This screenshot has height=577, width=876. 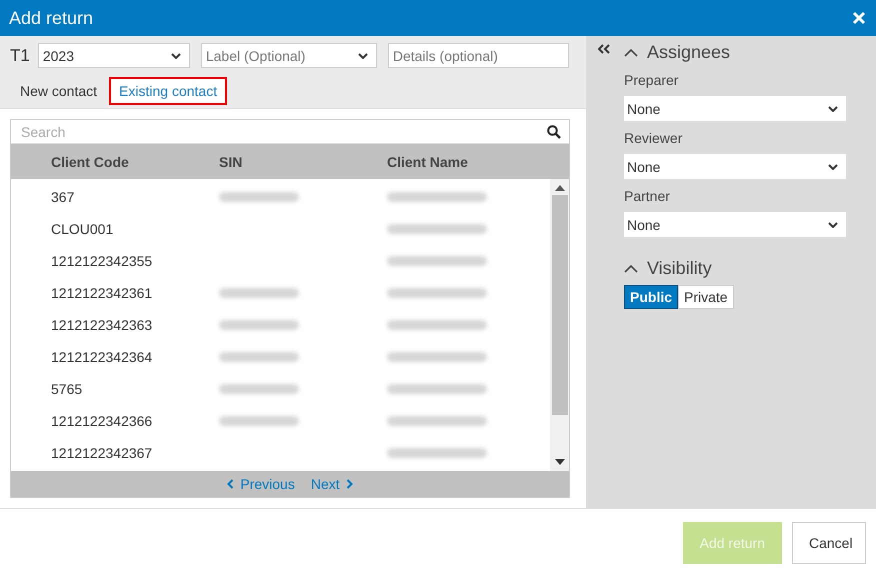 I want to click on scrollbar, so click(x=559, y=325).